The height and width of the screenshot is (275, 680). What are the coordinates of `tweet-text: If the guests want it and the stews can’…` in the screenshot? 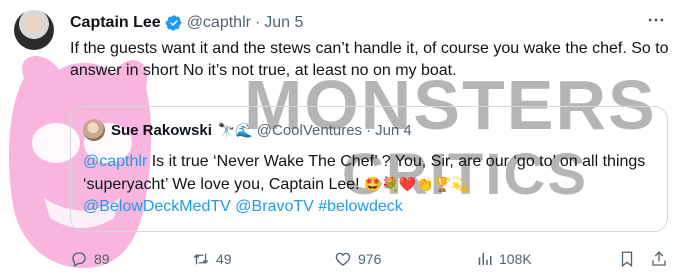 It's located at (369, 59).